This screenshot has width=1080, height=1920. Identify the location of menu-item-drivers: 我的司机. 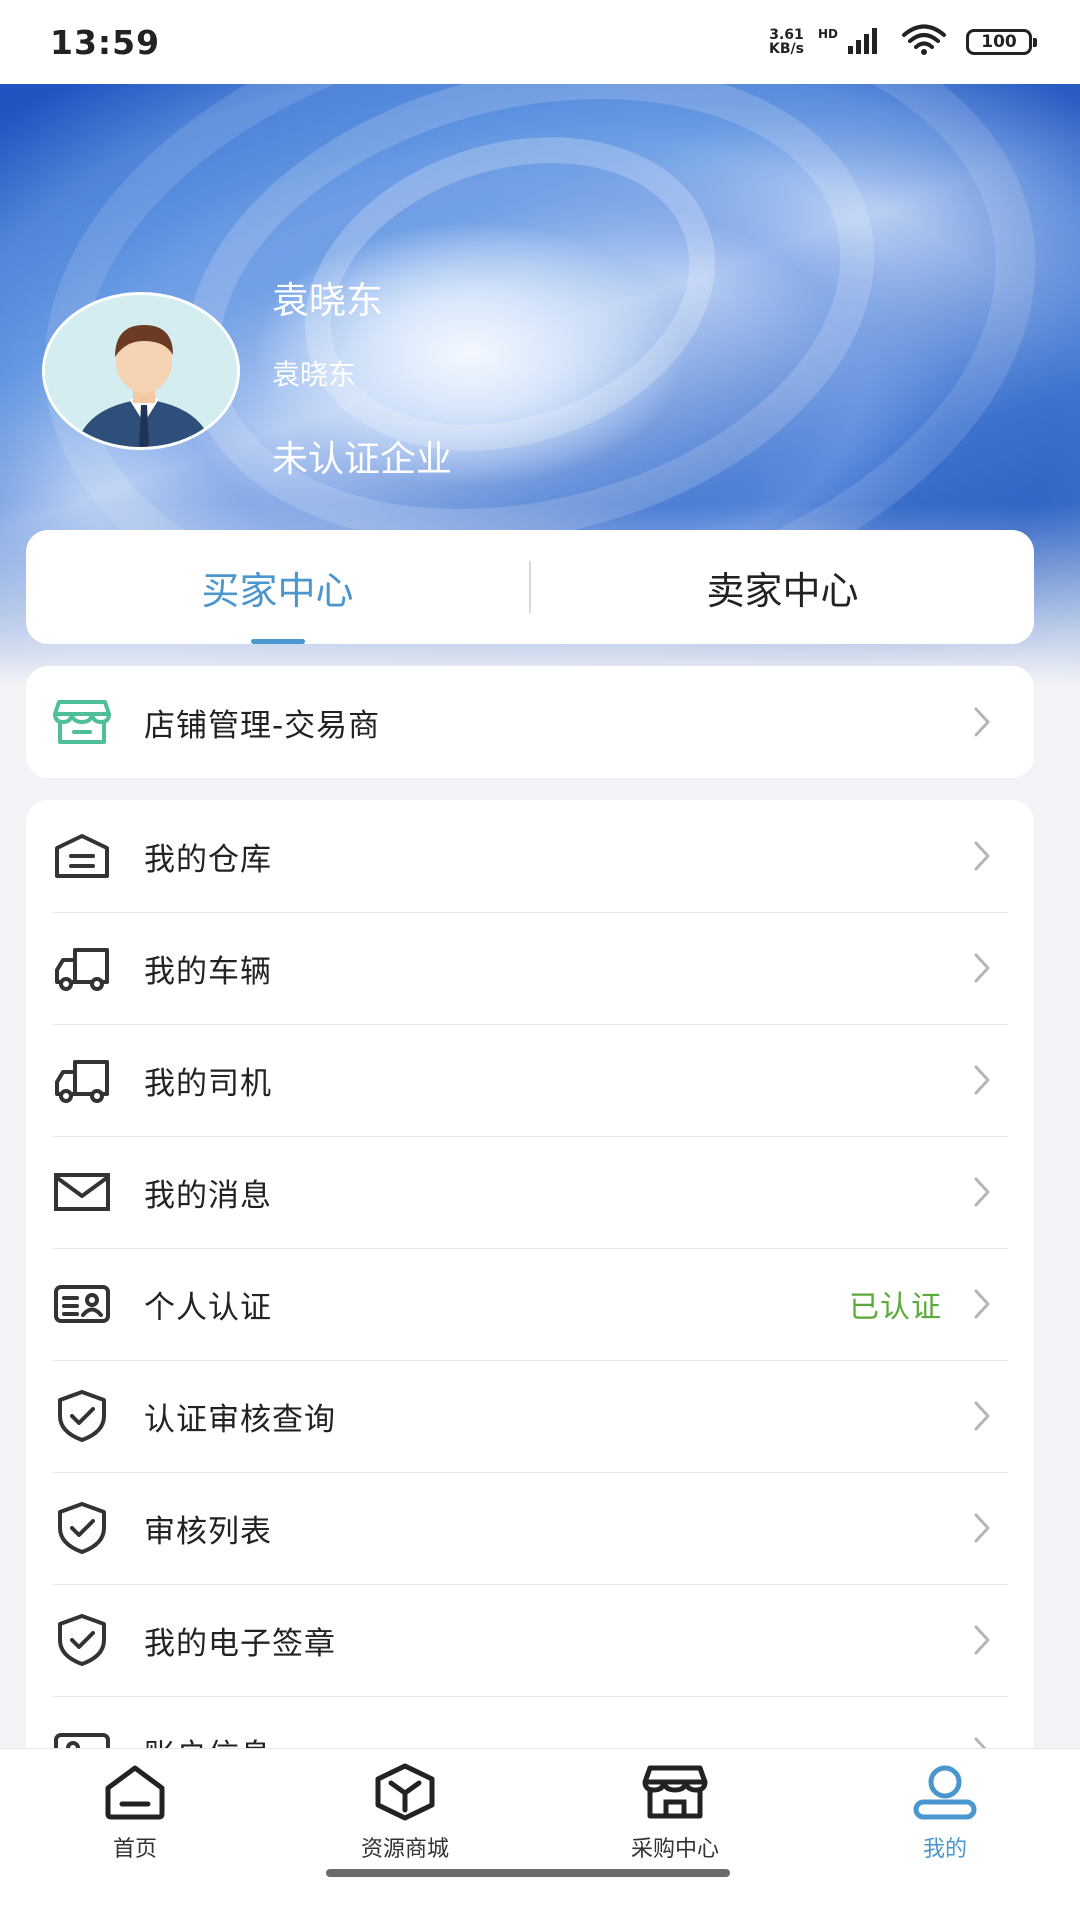
(530, 1080).